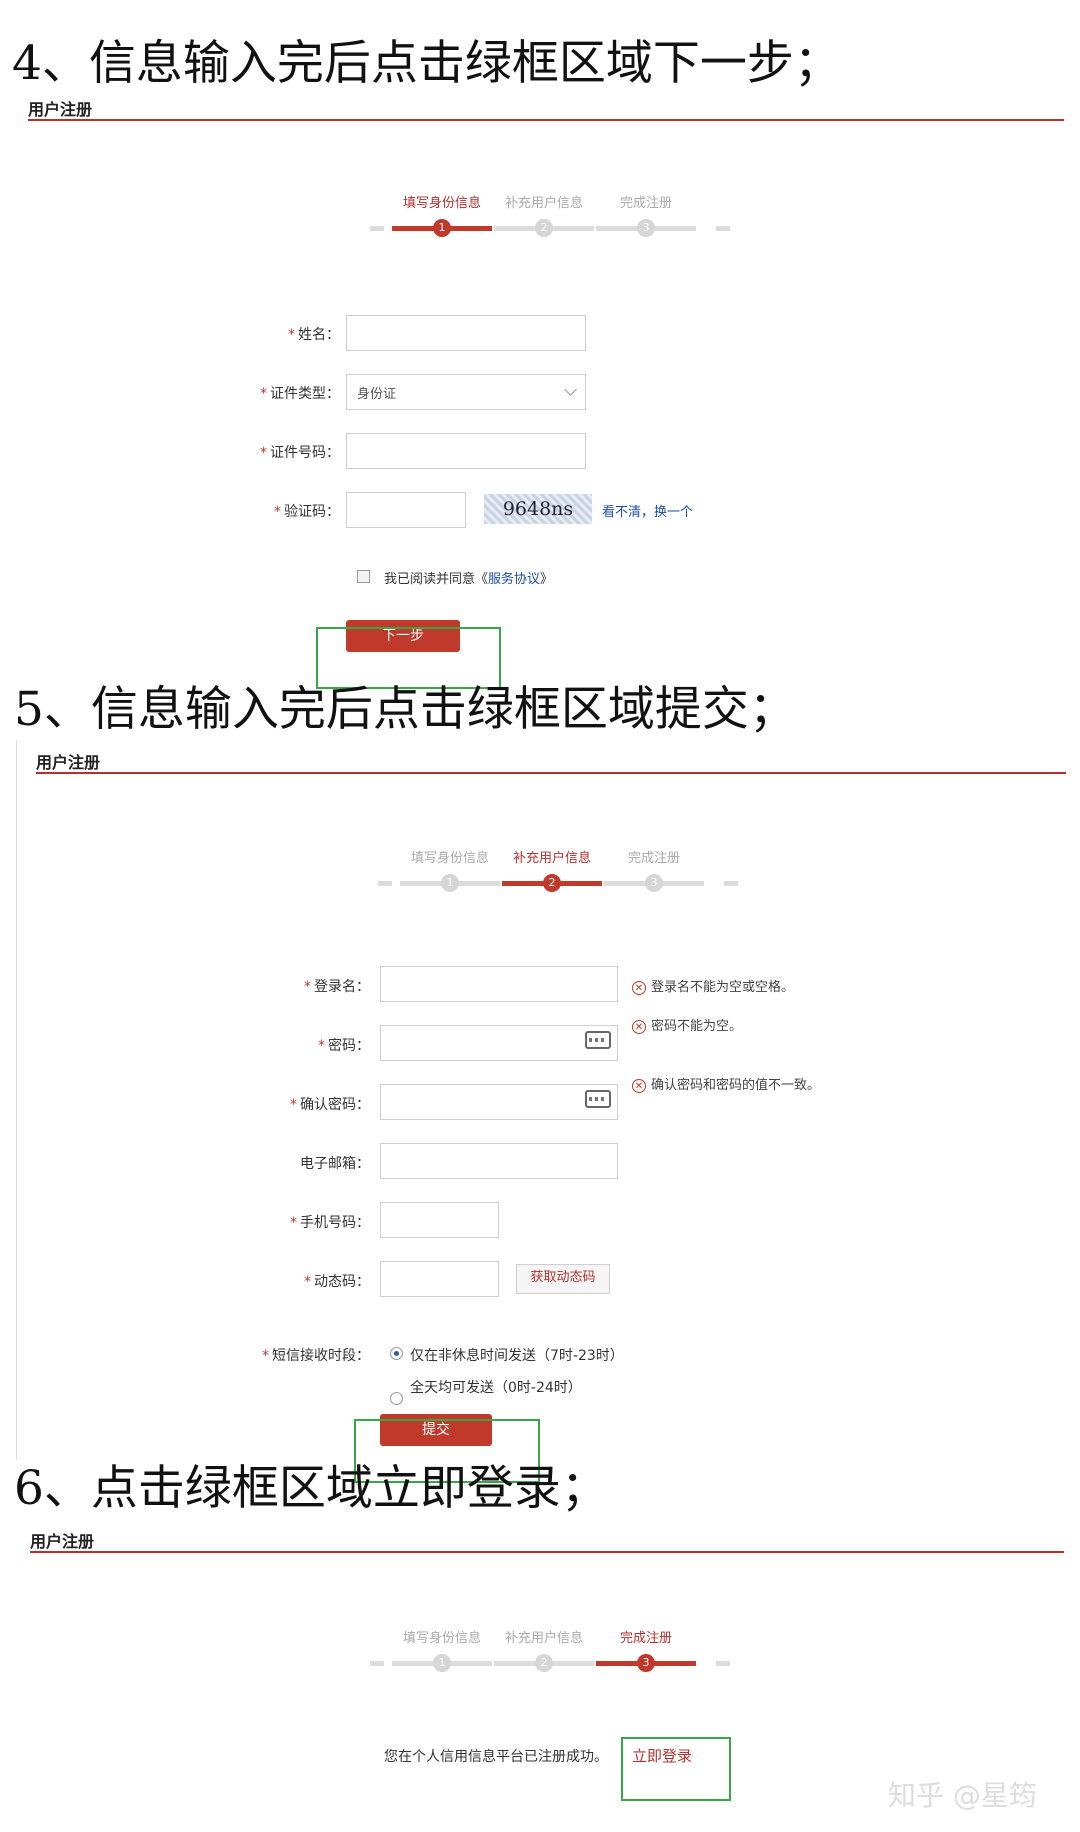  Describe the element at coordinates (496, 1757) in the screenshot. I see `success-message: 您在个人信用信息平台已注册成功。` at that location.